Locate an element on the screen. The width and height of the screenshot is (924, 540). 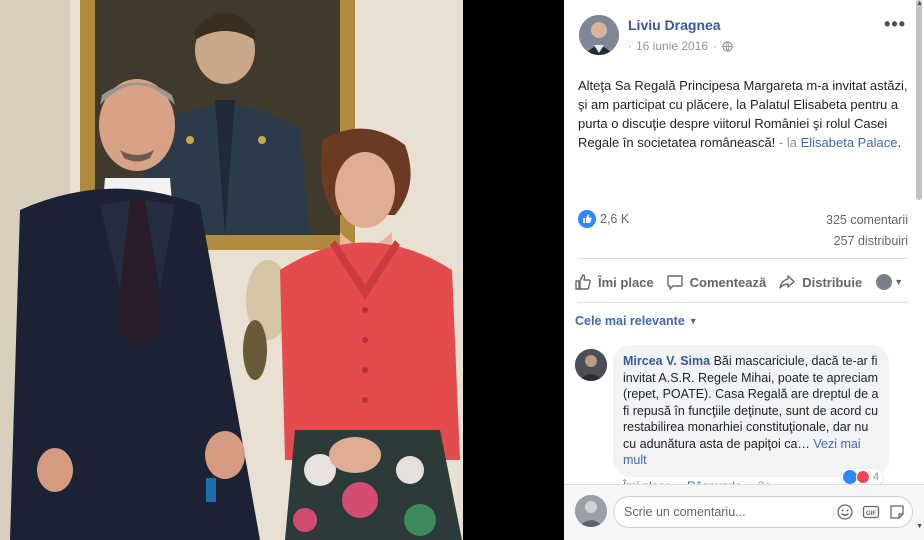
author-name: Liviu Dragnea is located at coordinates (674, 25).